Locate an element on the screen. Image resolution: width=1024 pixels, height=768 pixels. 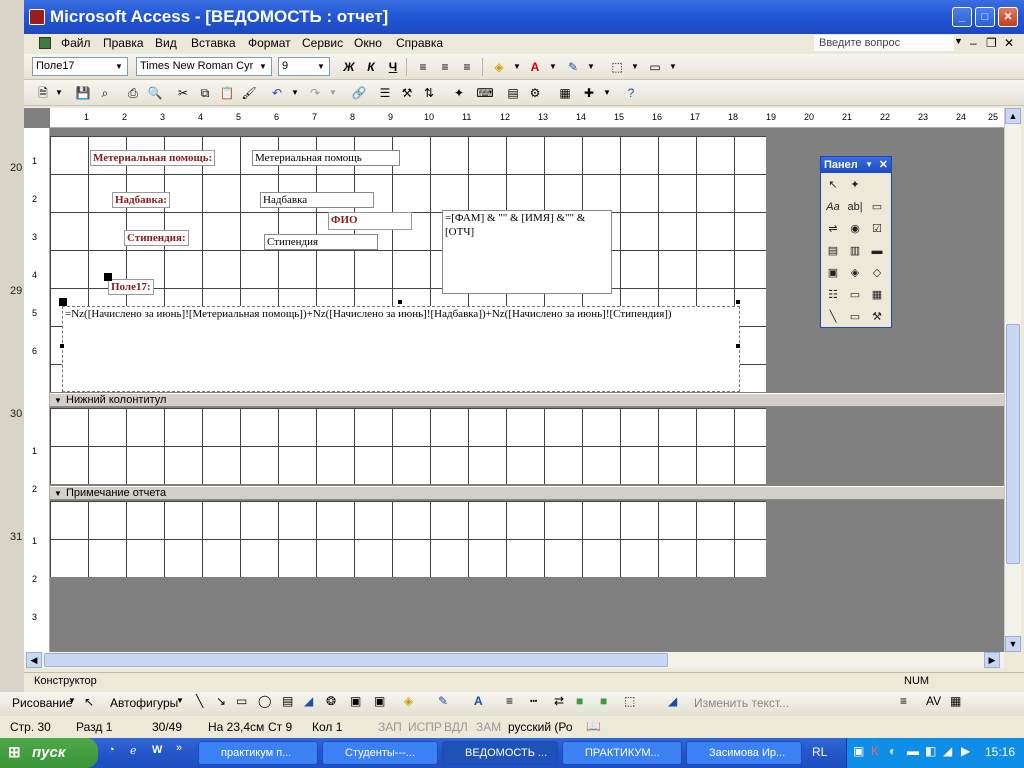
unbound-object-icon: ◈ is located at coordinates (855, 273).